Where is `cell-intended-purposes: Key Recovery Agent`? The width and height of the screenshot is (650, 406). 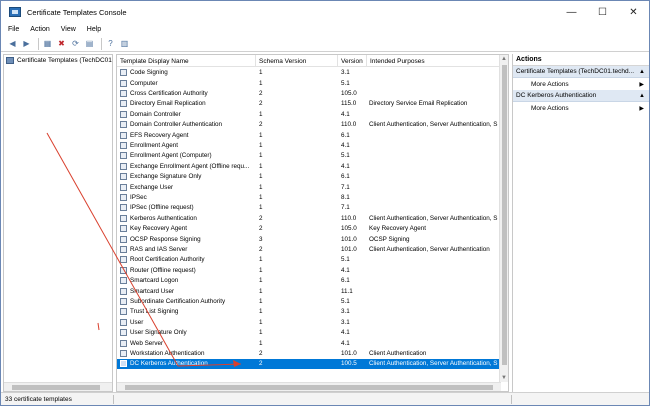 cell-intended-purposes: Key Recovery Agent is located at coordinates (434, 229).